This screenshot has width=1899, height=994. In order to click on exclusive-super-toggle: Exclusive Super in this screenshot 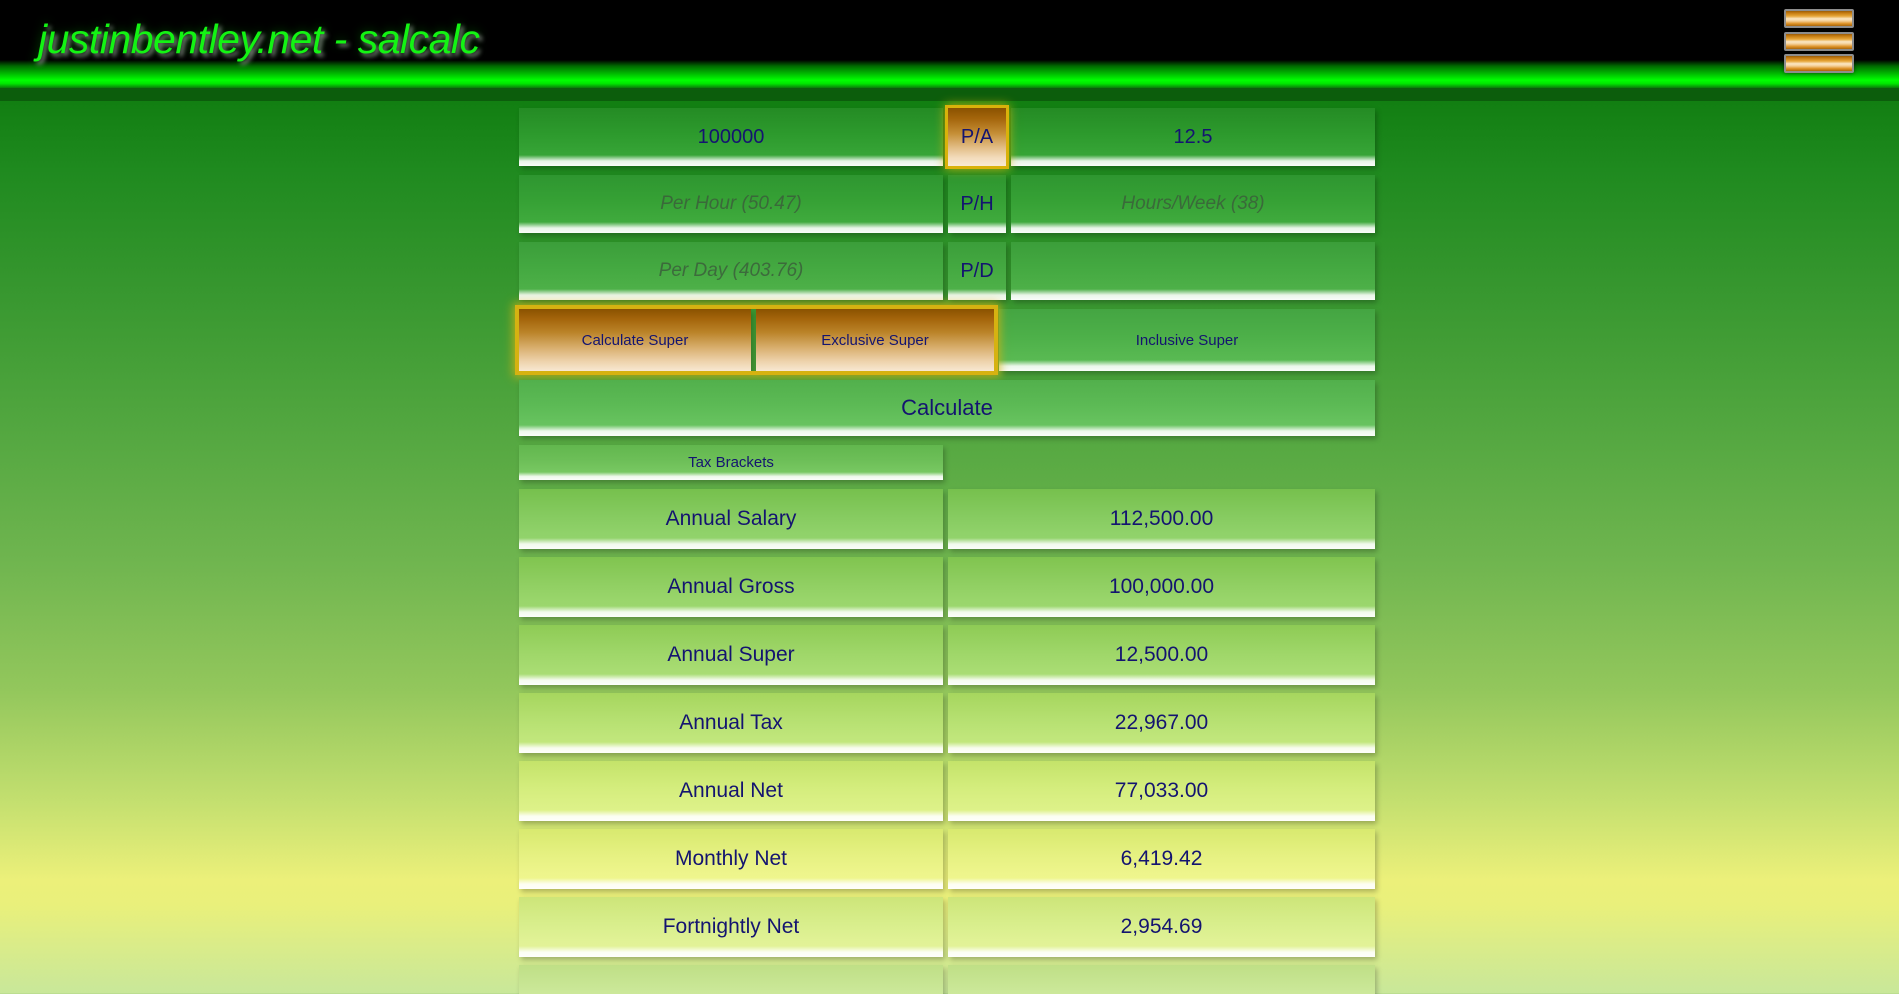, I will do `click(875, 340)`.